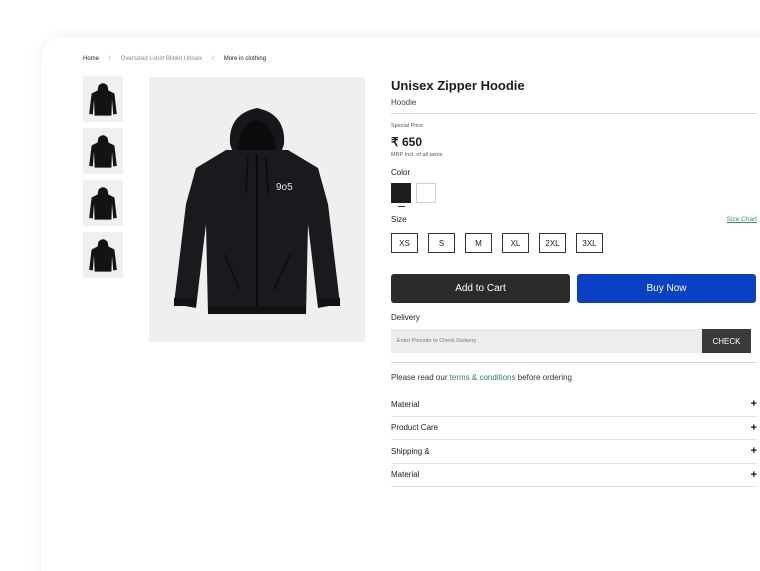  What do you see at coordinates (161, 59) in the screenshot?
I see `breadcrumb-category: Oversized t-shirt Blinkit Unisex` at bounding box center [161, 59].